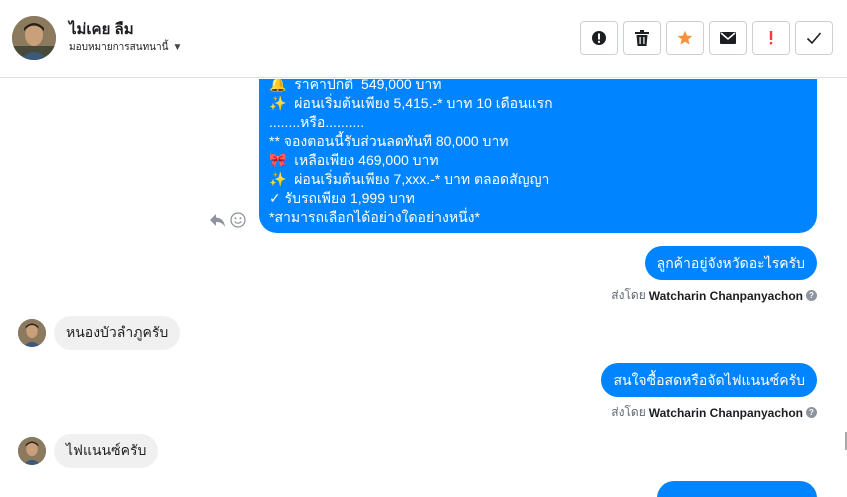 This screenshot has height=497, width=847. What do you see at coordinates (355, 85) in the screenshot?
I see `promo-line: 🔔 ราคาปกติ 549,000 บาท` at bounding box center [355, 85].